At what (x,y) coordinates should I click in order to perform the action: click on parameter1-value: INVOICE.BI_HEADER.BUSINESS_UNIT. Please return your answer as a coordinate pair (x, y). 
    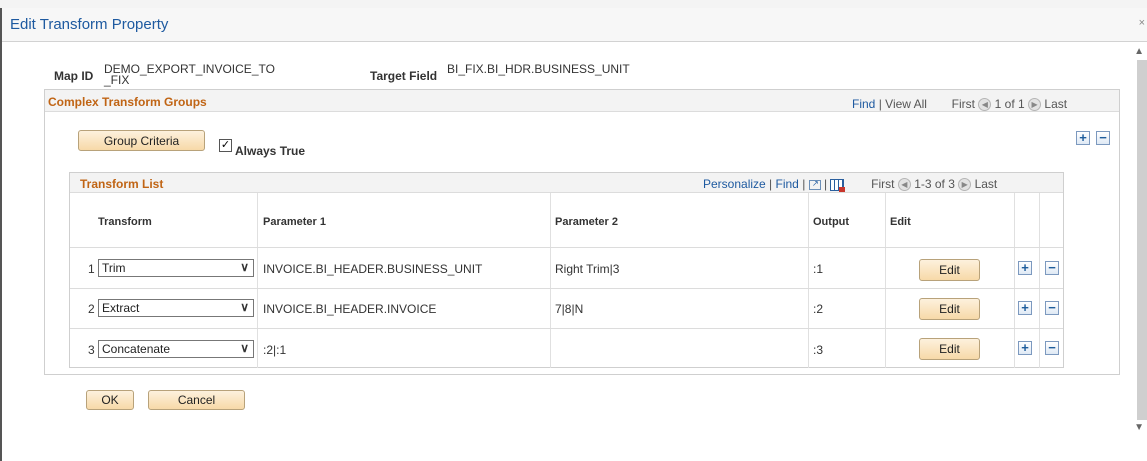
    Looking at the image, I should click on (373, 269).